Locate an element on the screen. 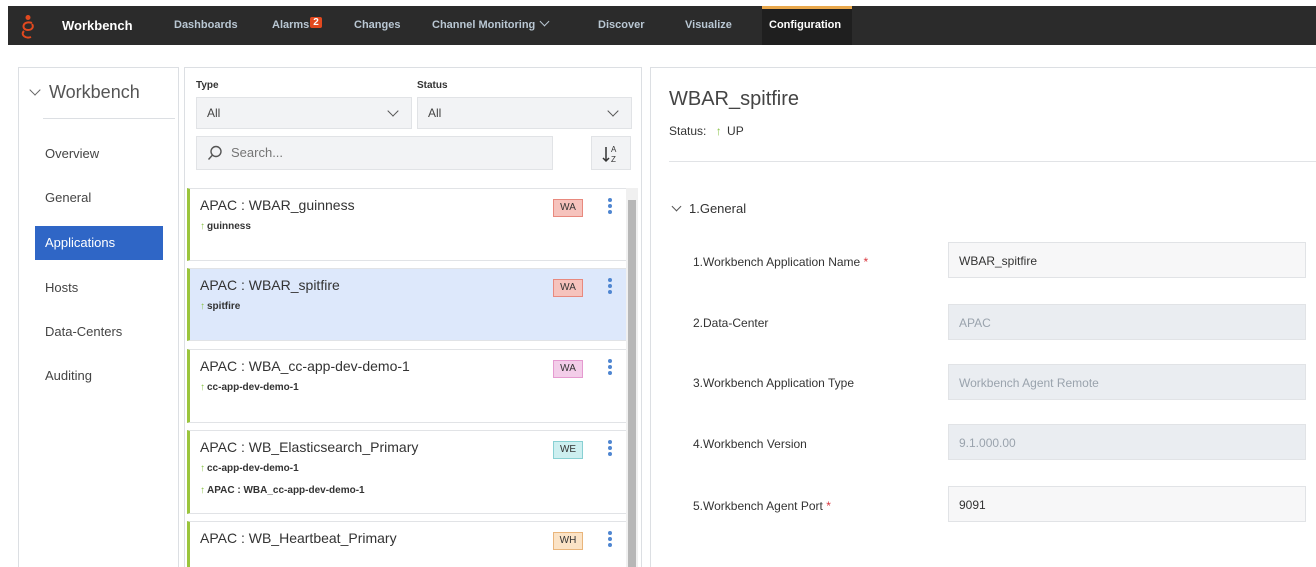 This screenshot has height=567, width=1316. list-item: APAC : WBAR_spitfire ↑ spitfire WA is located at coordinates (407, 304).